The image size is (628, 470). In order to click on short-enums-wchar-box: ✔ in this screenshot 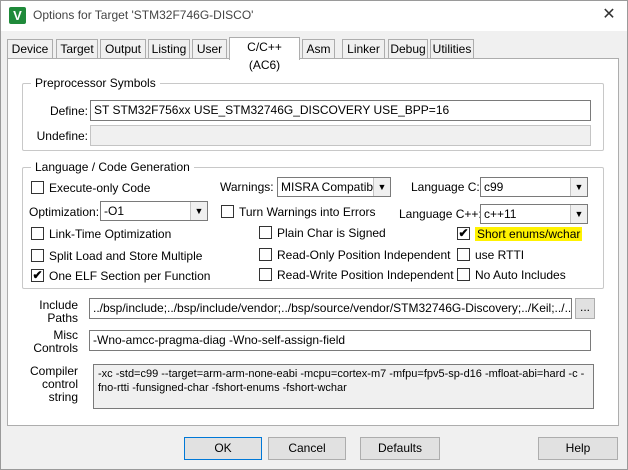, I will do `click(463, 233)`.